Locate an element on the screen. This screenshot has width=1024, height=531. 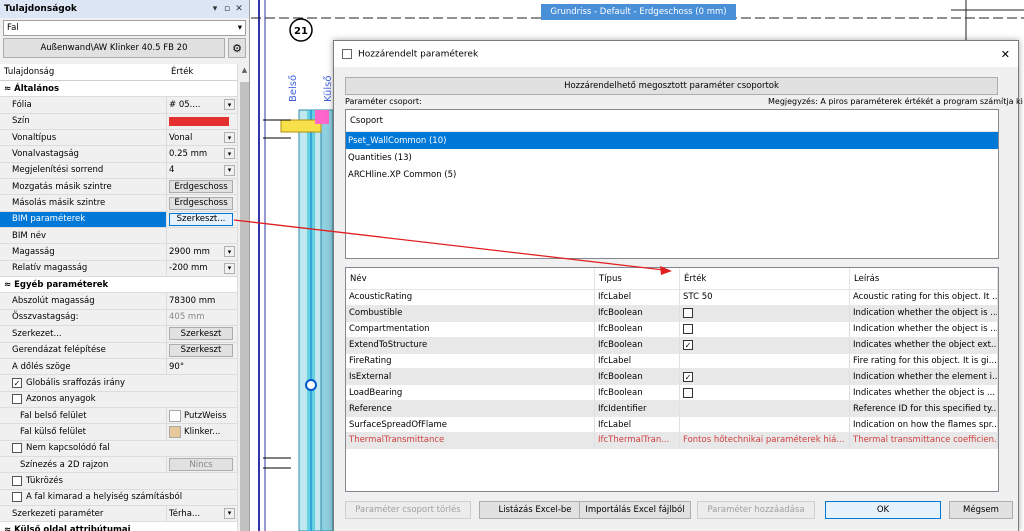
property-row-mozgatas-masik-szintre: Mozgatás másik szintre Erdgeschoss is located at coordinates (118, 187).